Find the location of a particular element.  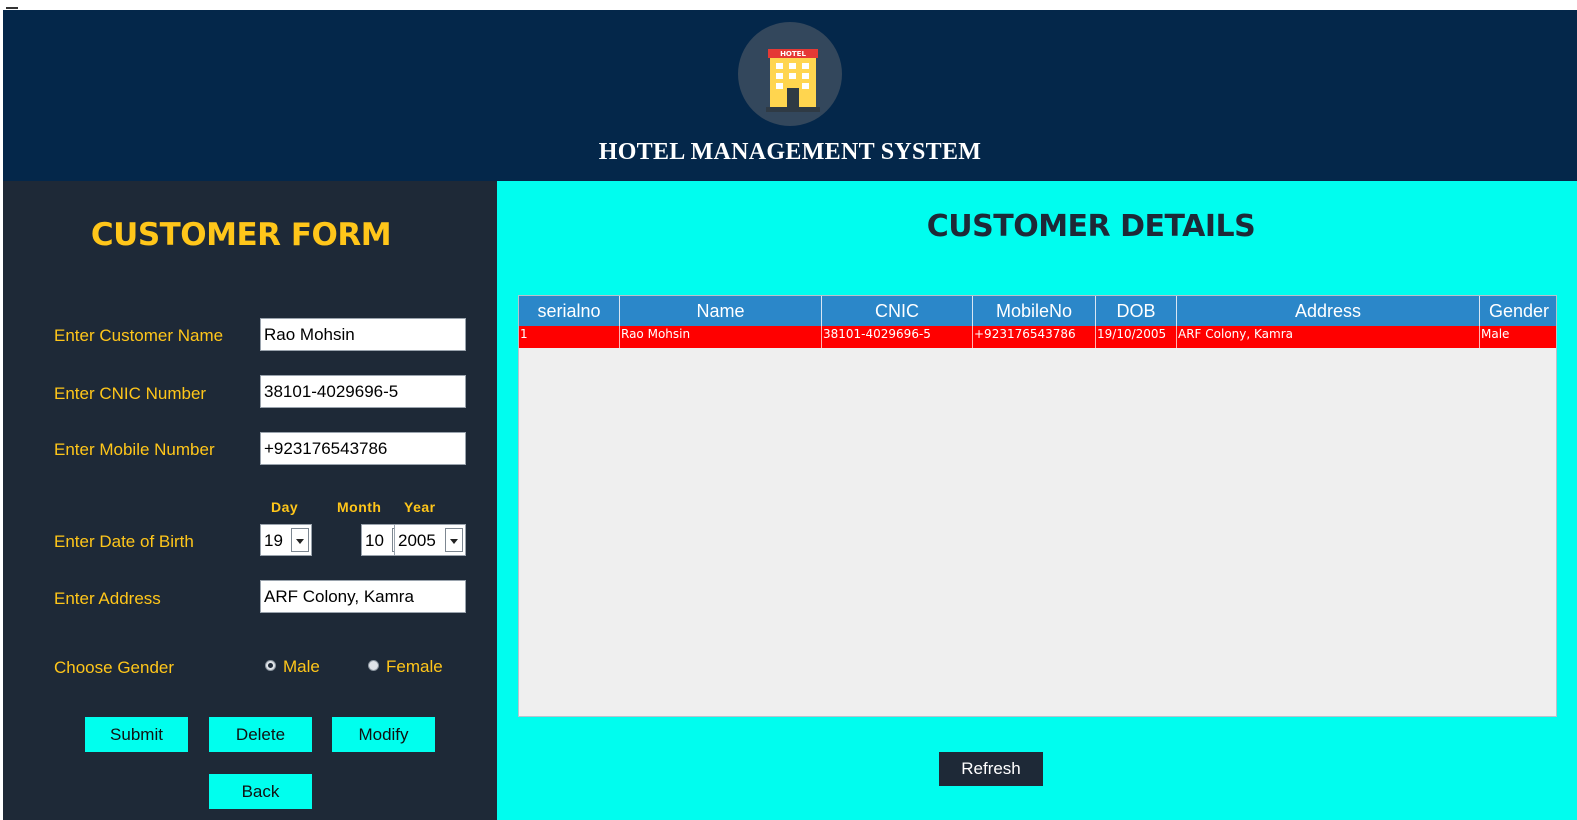

customer-name-input: Rao Mohsin is located at coordinates (363, 334).